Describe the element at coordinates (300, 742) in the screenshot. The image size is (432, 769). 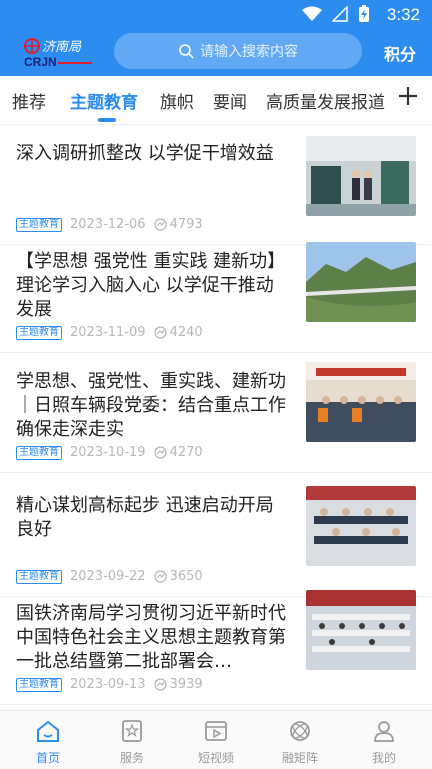
I see `nav-matrix: 融矩阵` at that location.